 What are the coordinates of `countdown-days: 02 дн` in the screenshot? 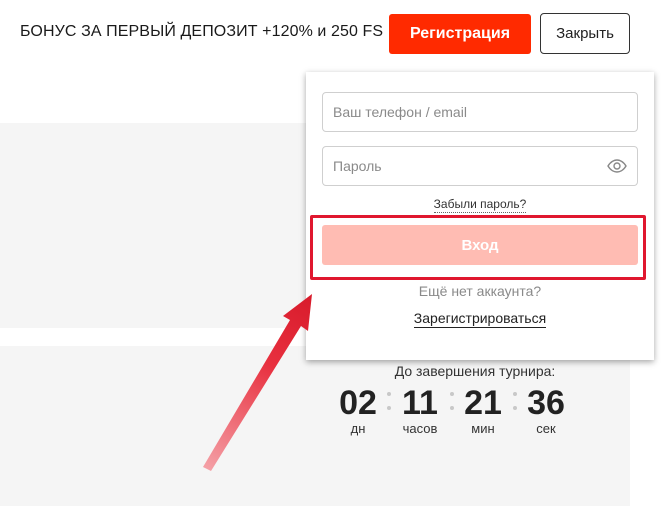 It's located at (358, 410).